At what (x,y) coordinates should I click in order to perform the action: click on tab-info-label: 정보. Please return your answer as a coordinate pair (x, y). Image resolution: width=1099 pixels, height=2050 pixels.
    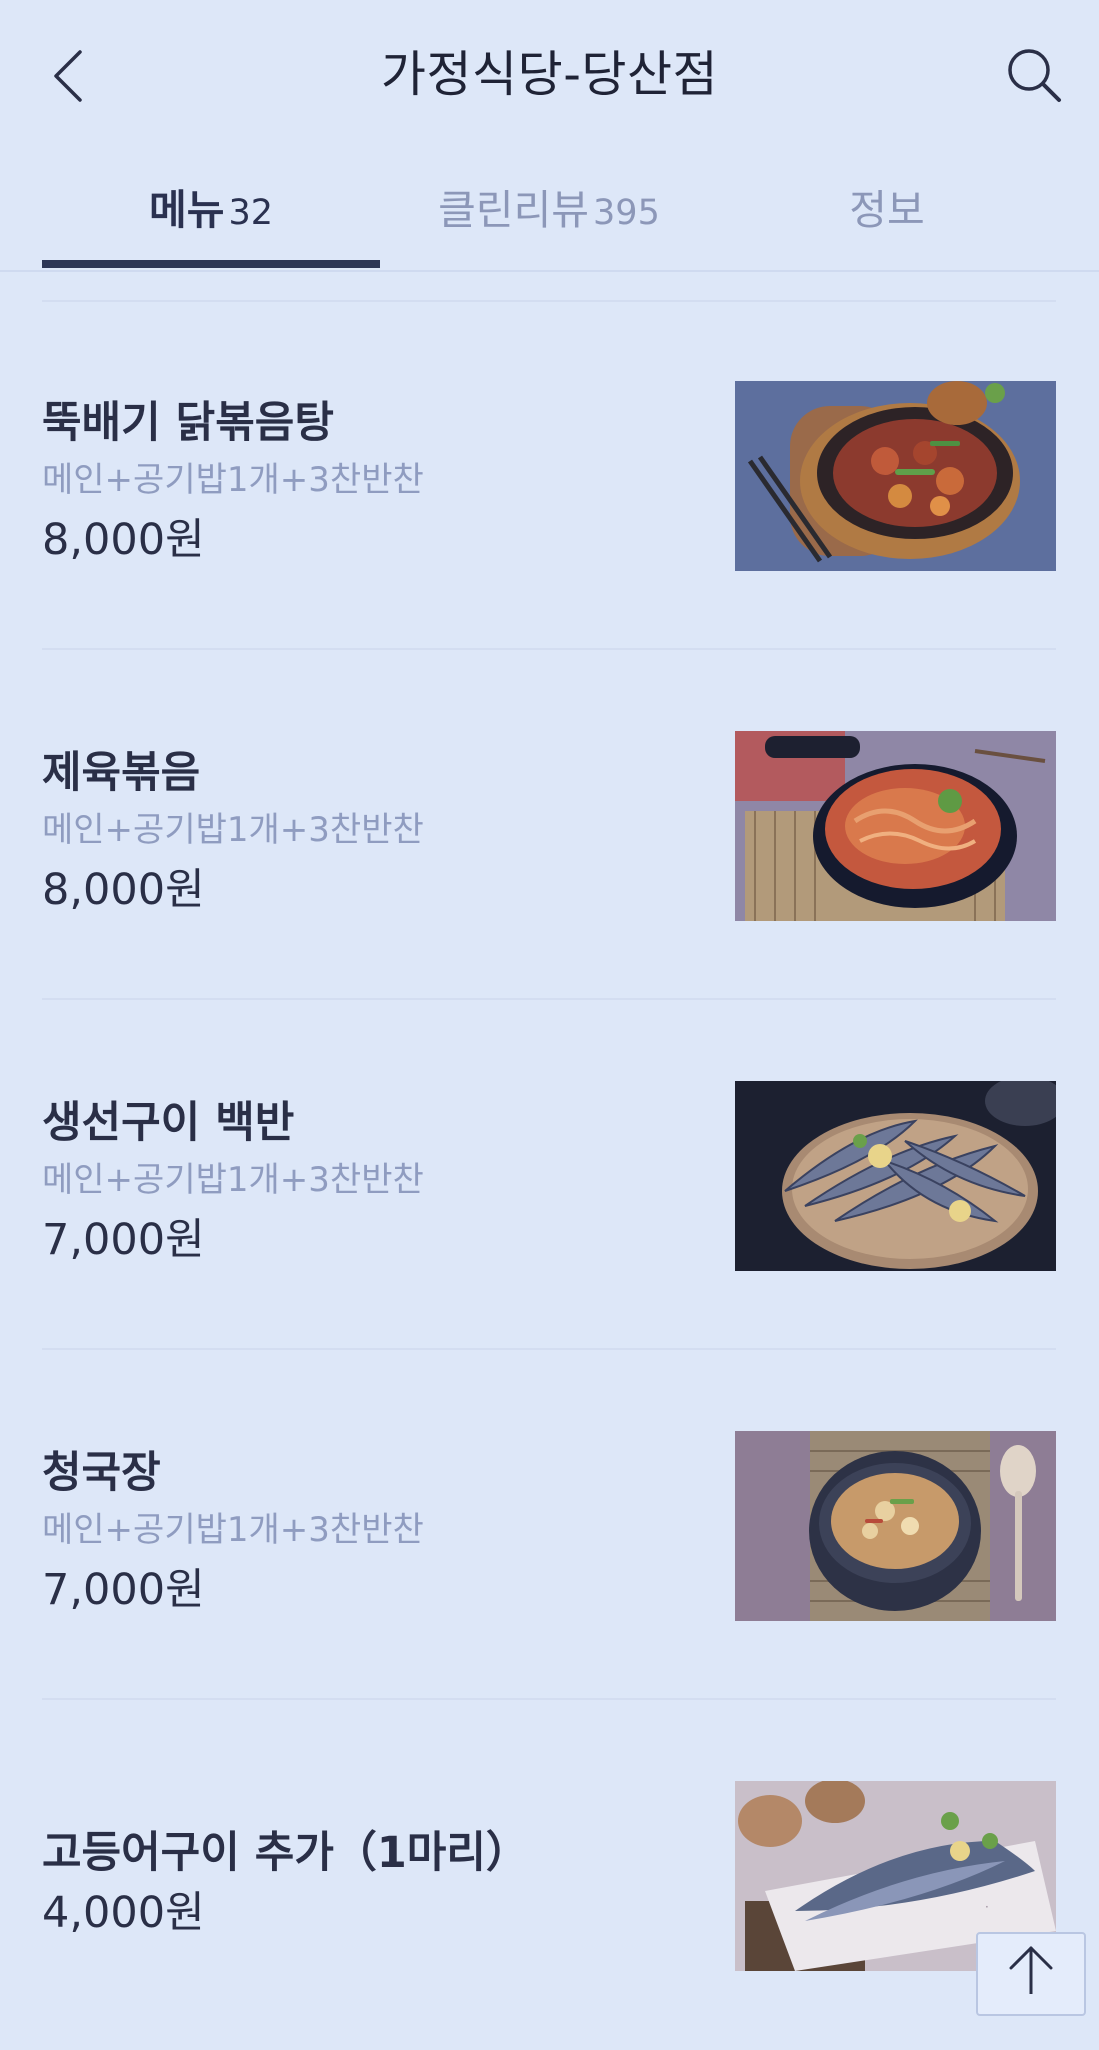
    Looking at the image, I should click on (887, 210).